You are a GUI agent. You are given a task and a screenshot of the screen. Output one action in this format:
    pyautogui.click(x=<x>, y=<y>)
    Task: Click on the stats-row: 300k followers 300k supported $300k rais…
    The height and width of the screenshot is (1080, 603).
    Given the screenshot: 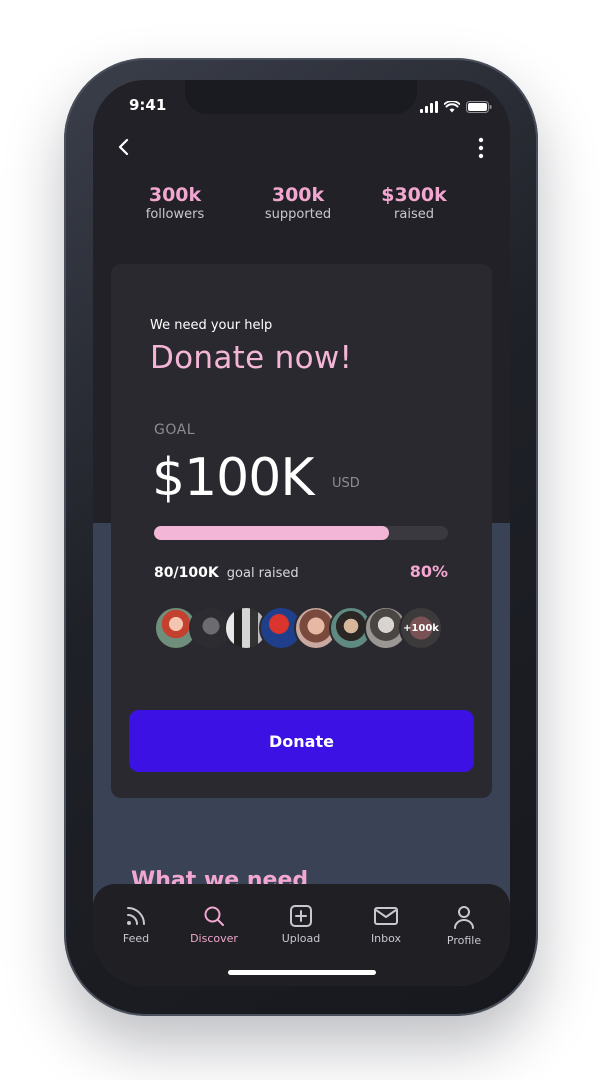 What is the action you would take?
    pyautogui.click(x=301, y=209)
    